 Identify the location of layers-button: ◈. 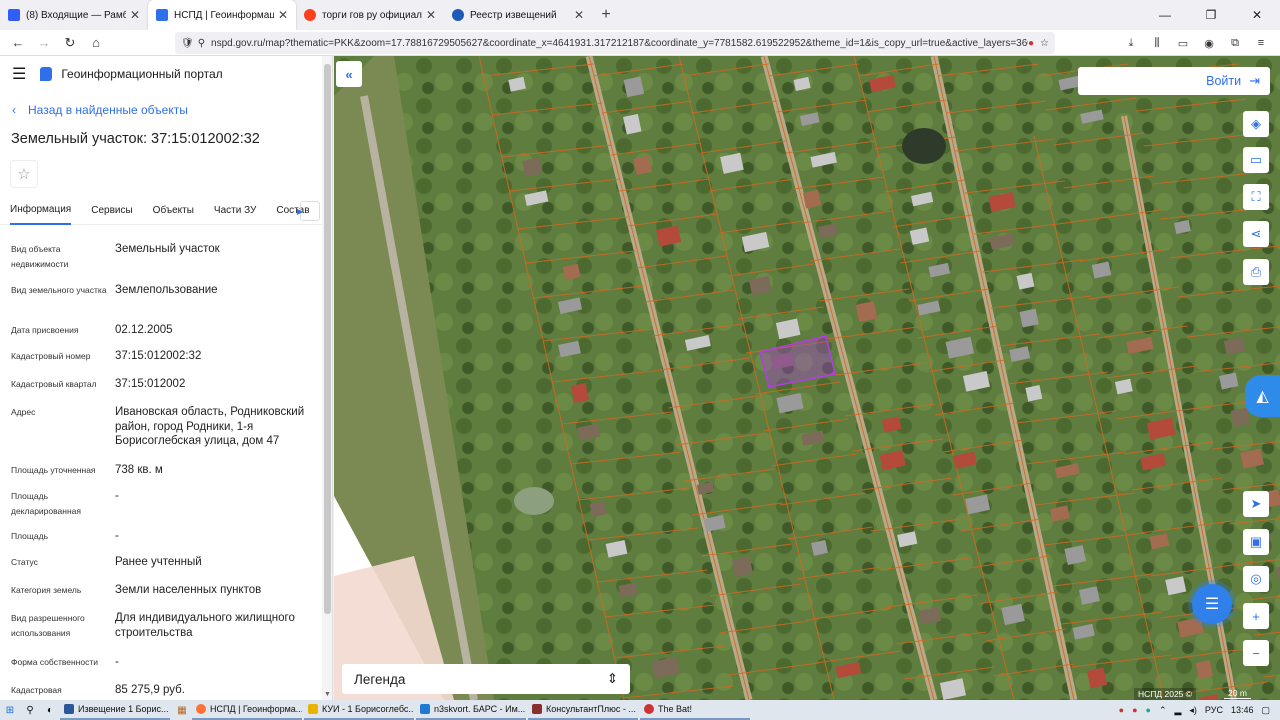
(1256, 124).